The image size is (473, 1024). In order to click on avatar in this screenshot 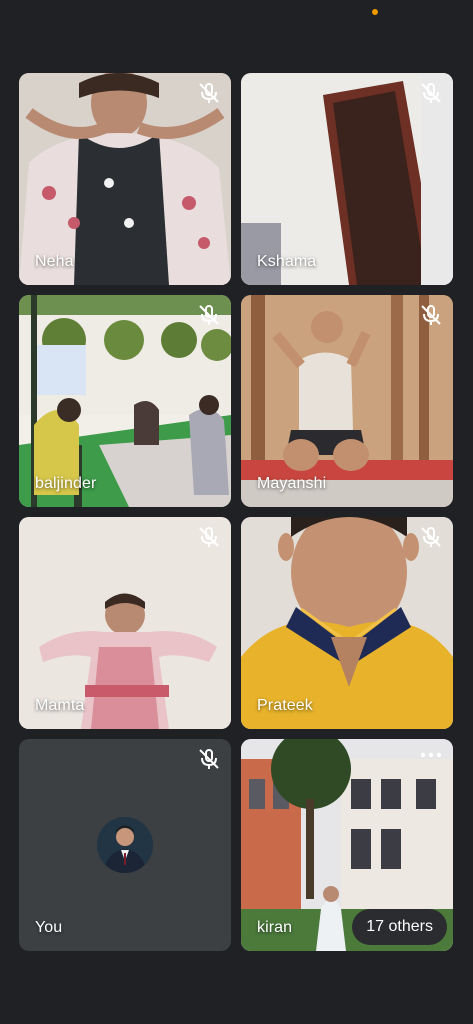, I will do `click(125, 845)`.